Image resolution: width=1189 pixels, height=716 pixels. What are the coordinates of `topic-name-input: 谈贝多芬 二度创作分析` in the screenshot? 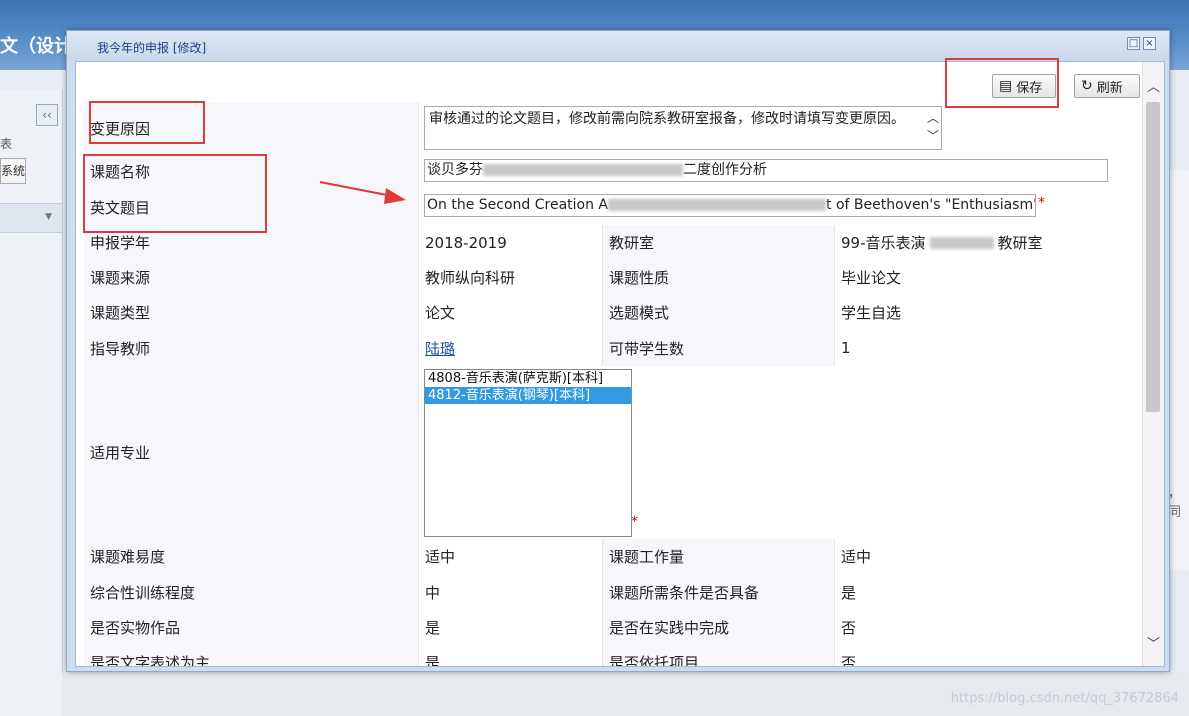 It's located at (766, 170).